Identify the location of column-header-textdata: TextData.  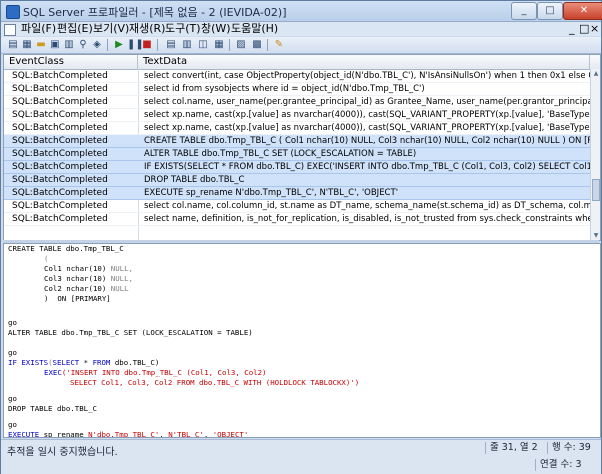
(364, 62).